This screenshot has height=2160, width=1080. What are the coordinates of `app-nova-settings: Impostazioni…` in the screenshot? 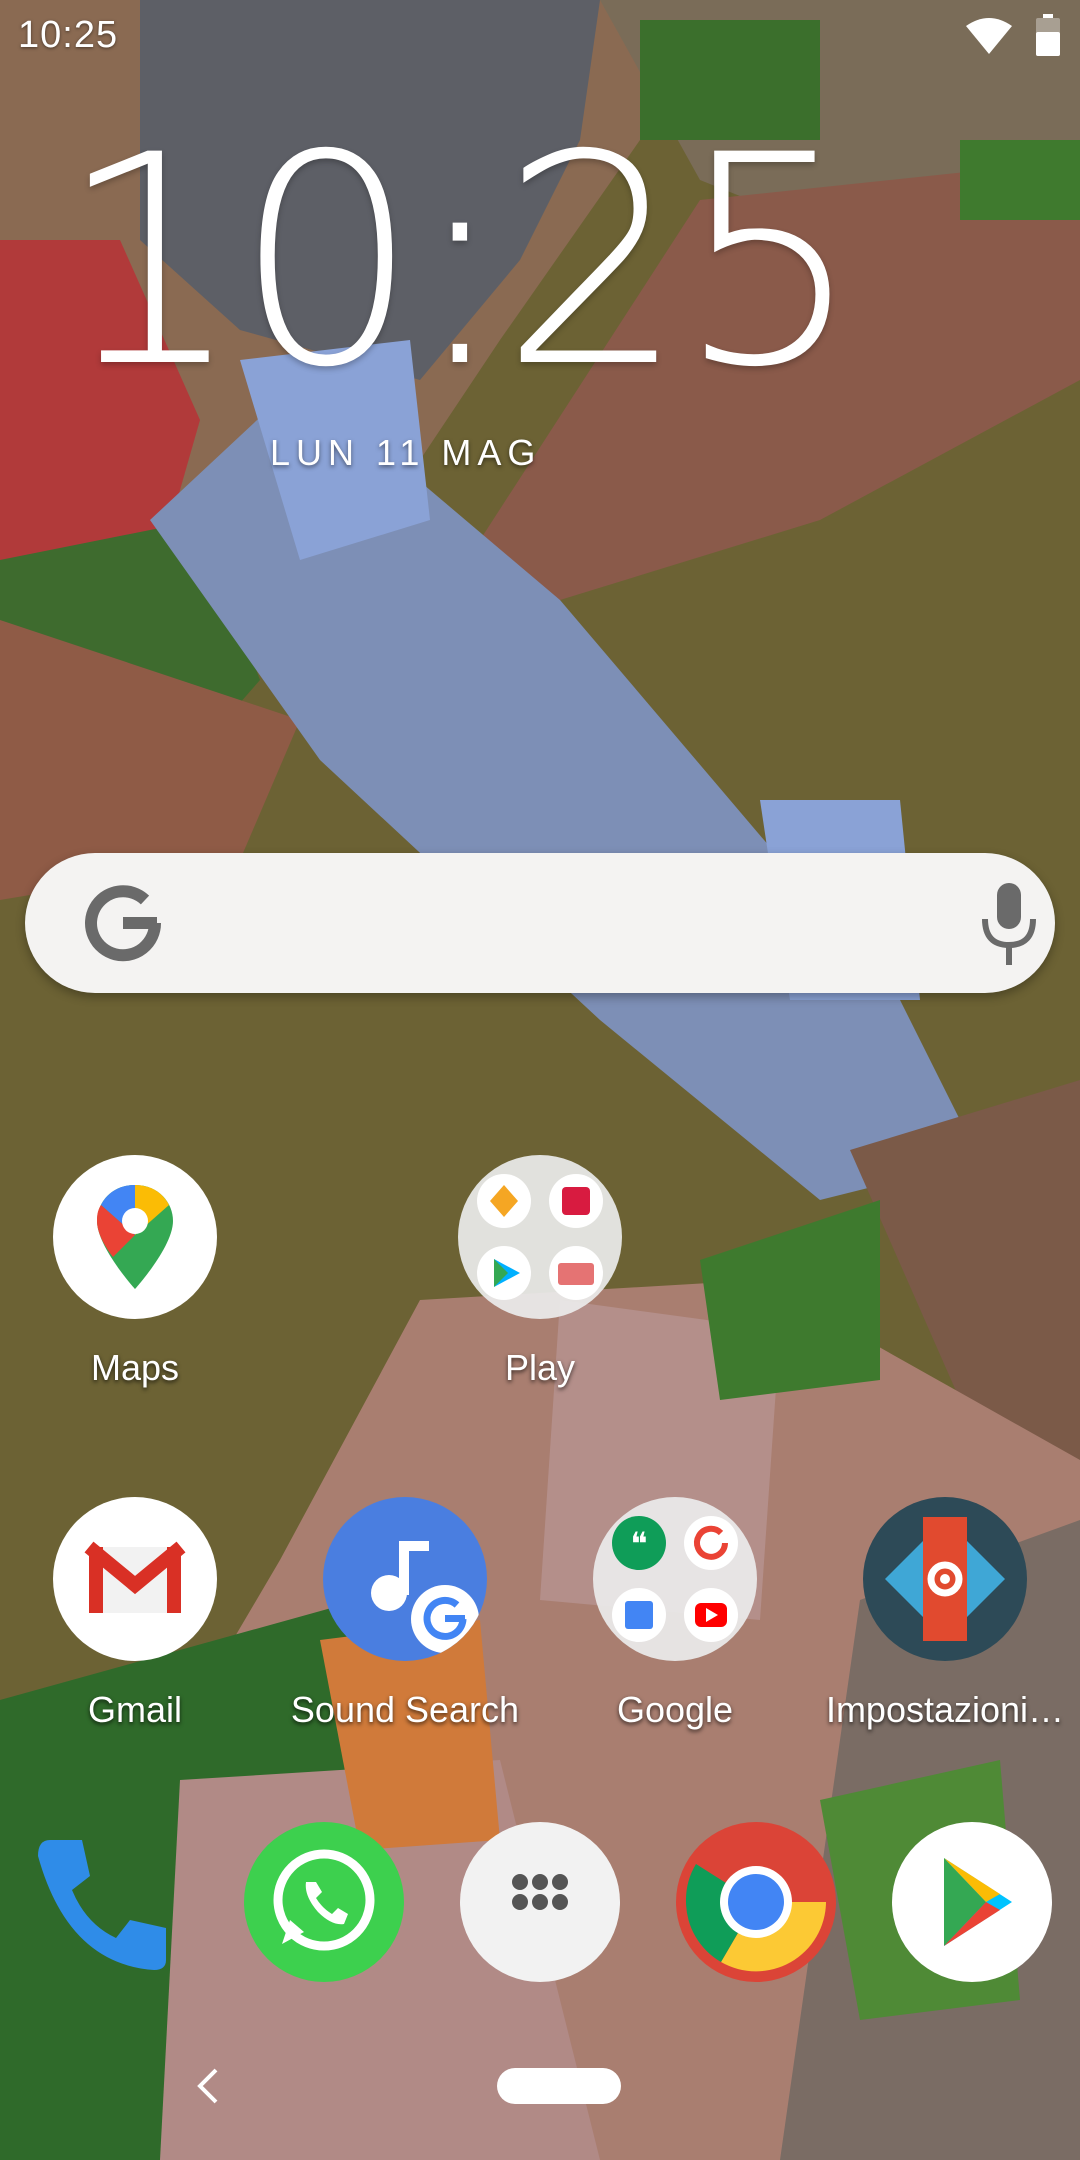 It's located at (945, 1614).